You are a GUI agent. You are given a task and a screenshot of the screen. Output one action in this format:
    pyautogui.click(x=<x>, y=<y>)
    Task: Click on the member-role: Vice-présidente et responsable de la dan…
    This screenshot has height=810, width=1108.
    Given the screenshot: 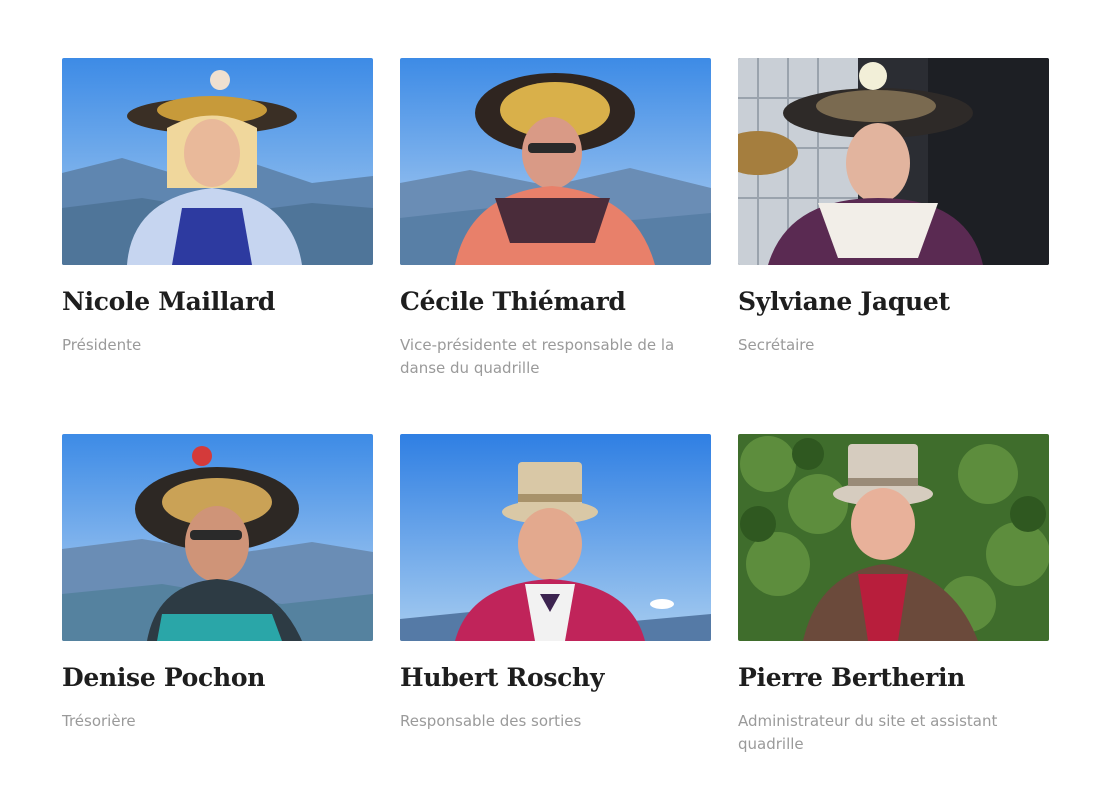 What is the action you would take?
    pyautogui.click(x=537, y=356)
    